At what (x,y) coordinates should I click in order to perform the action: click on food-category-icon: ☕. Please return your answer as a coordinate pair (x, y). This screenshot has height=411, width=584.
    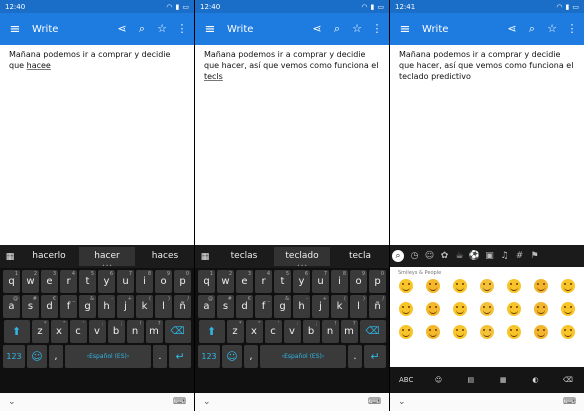
    Looking at the image, I should click on (459, 256).